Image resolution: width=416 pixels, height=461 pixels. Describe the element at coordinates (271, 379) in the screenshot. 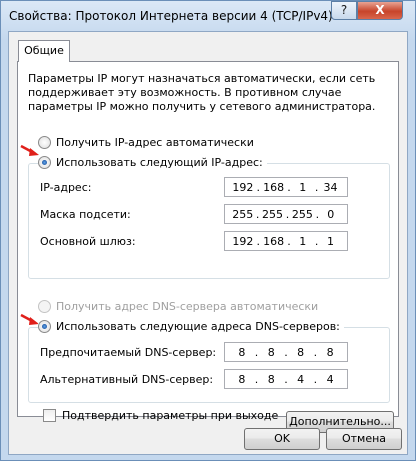

I see `dns2-octet-2: 8` at that location.